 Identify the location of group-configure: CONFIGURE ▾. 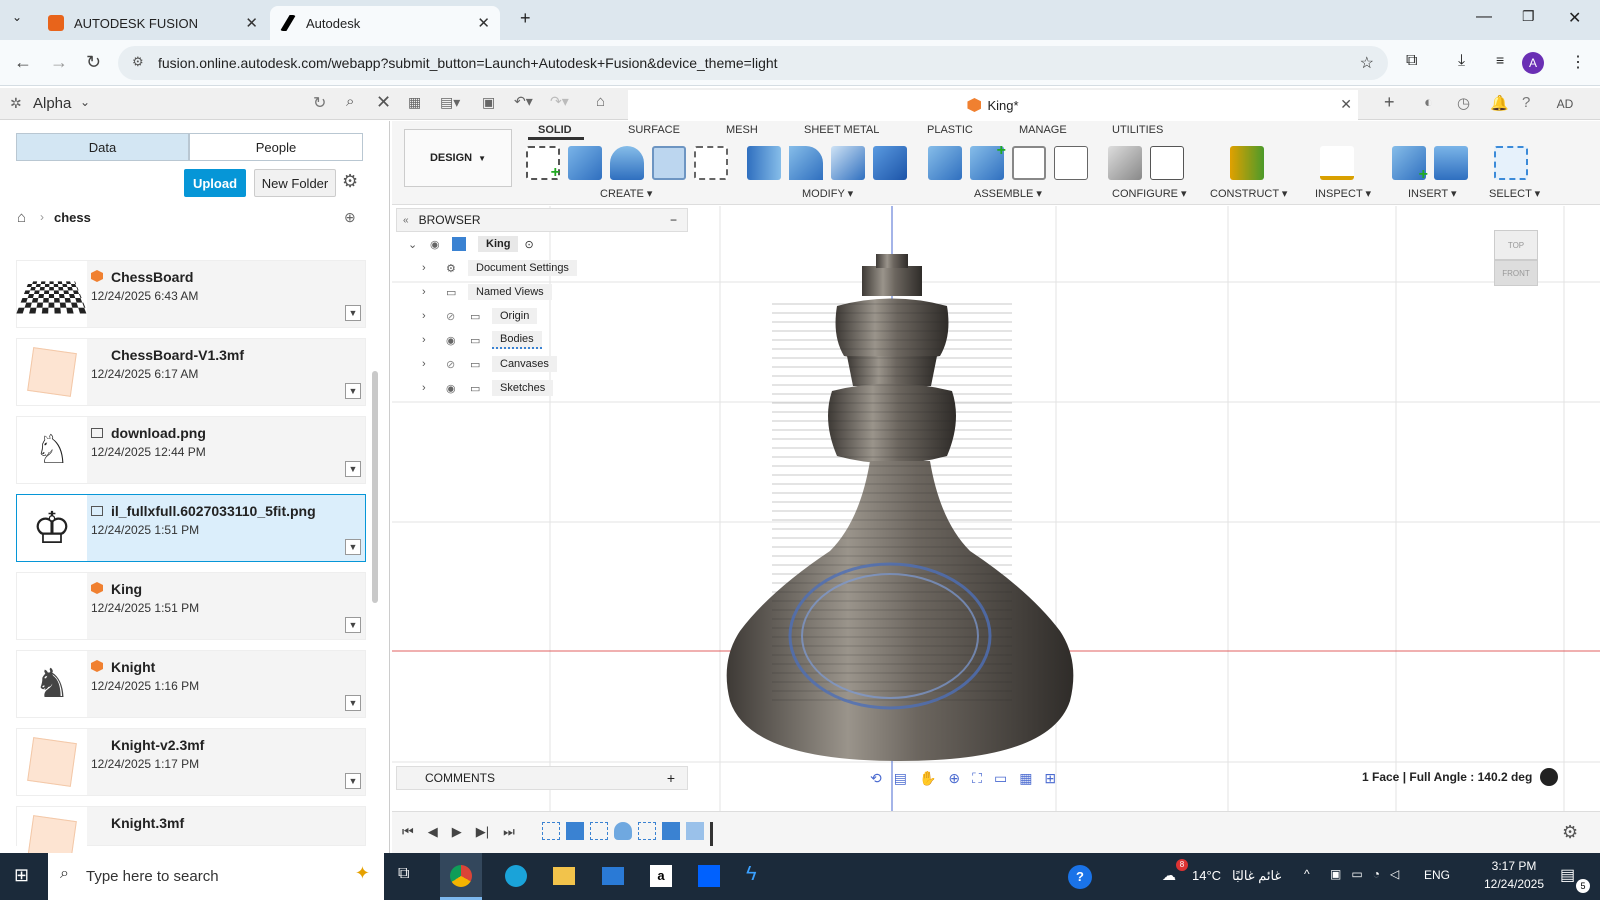
(1149, 193).